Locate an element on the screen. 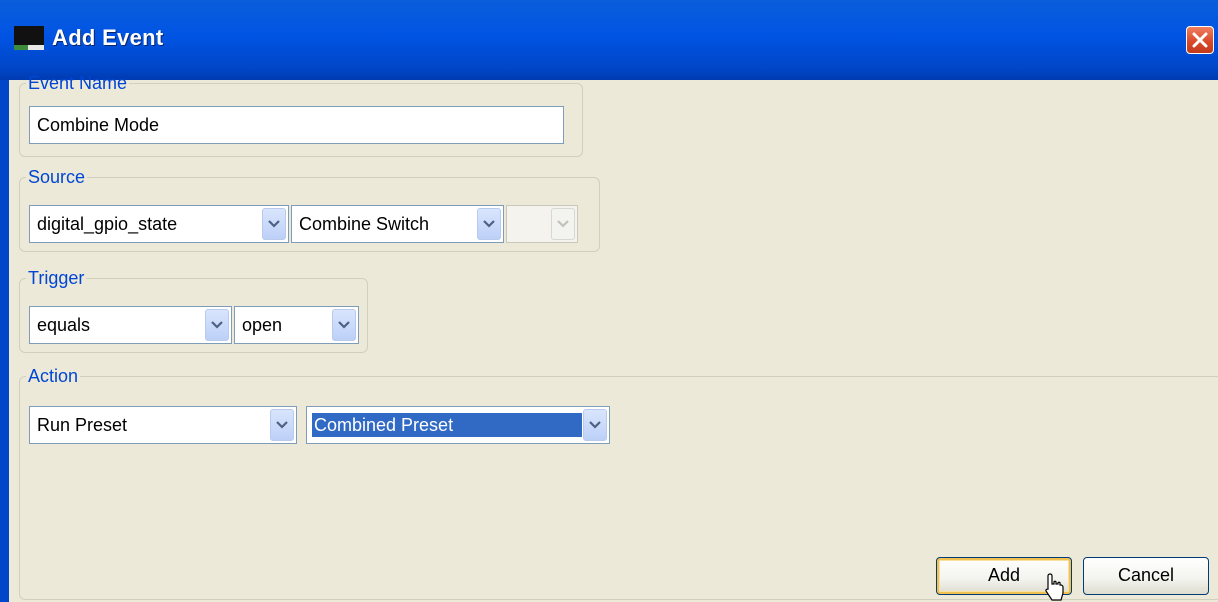 This screenshot has height=602, width=1218. trigger-legend: Trigger is located at coordinates (56, 278).